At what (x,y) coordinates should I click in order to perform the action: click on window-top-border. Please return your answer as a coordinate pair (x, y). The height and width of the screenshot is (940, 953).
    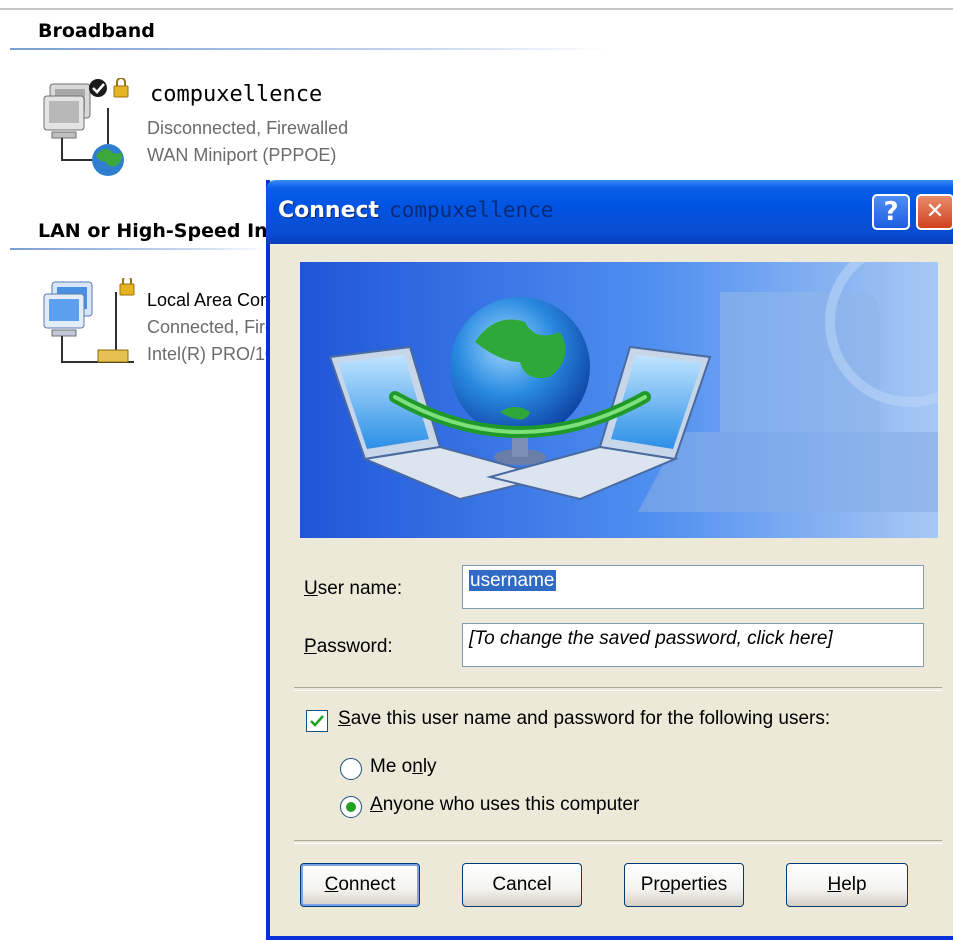
    Looking at the image, I should click on (476, 9).